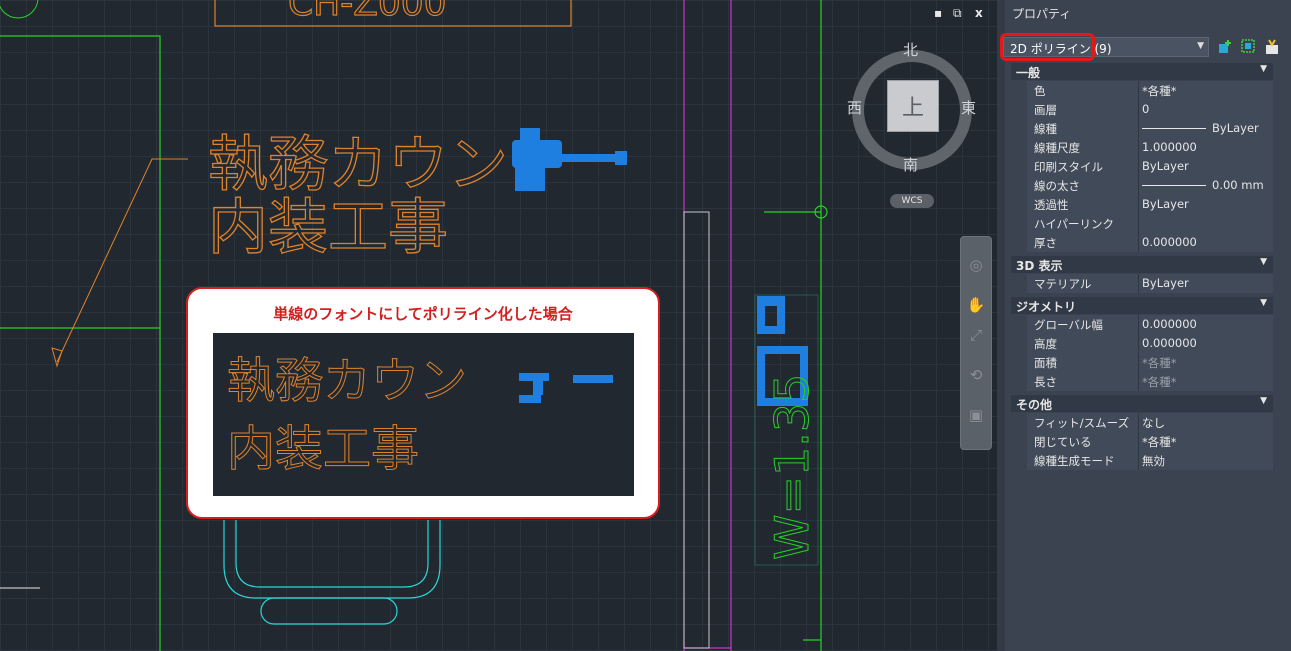  Describe the element at coordinates (1042, 14) in the screenshot. I see `palette-title: プロパティ` at that location.